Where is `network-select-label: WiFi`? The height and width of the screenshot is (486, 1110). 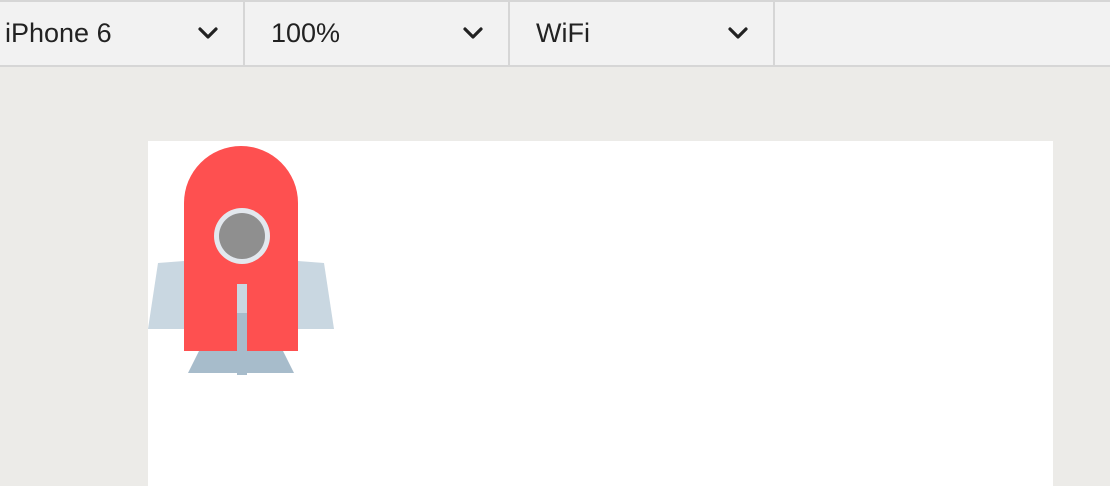 network-select-label: WiFi is located at coordinates (563, 33).